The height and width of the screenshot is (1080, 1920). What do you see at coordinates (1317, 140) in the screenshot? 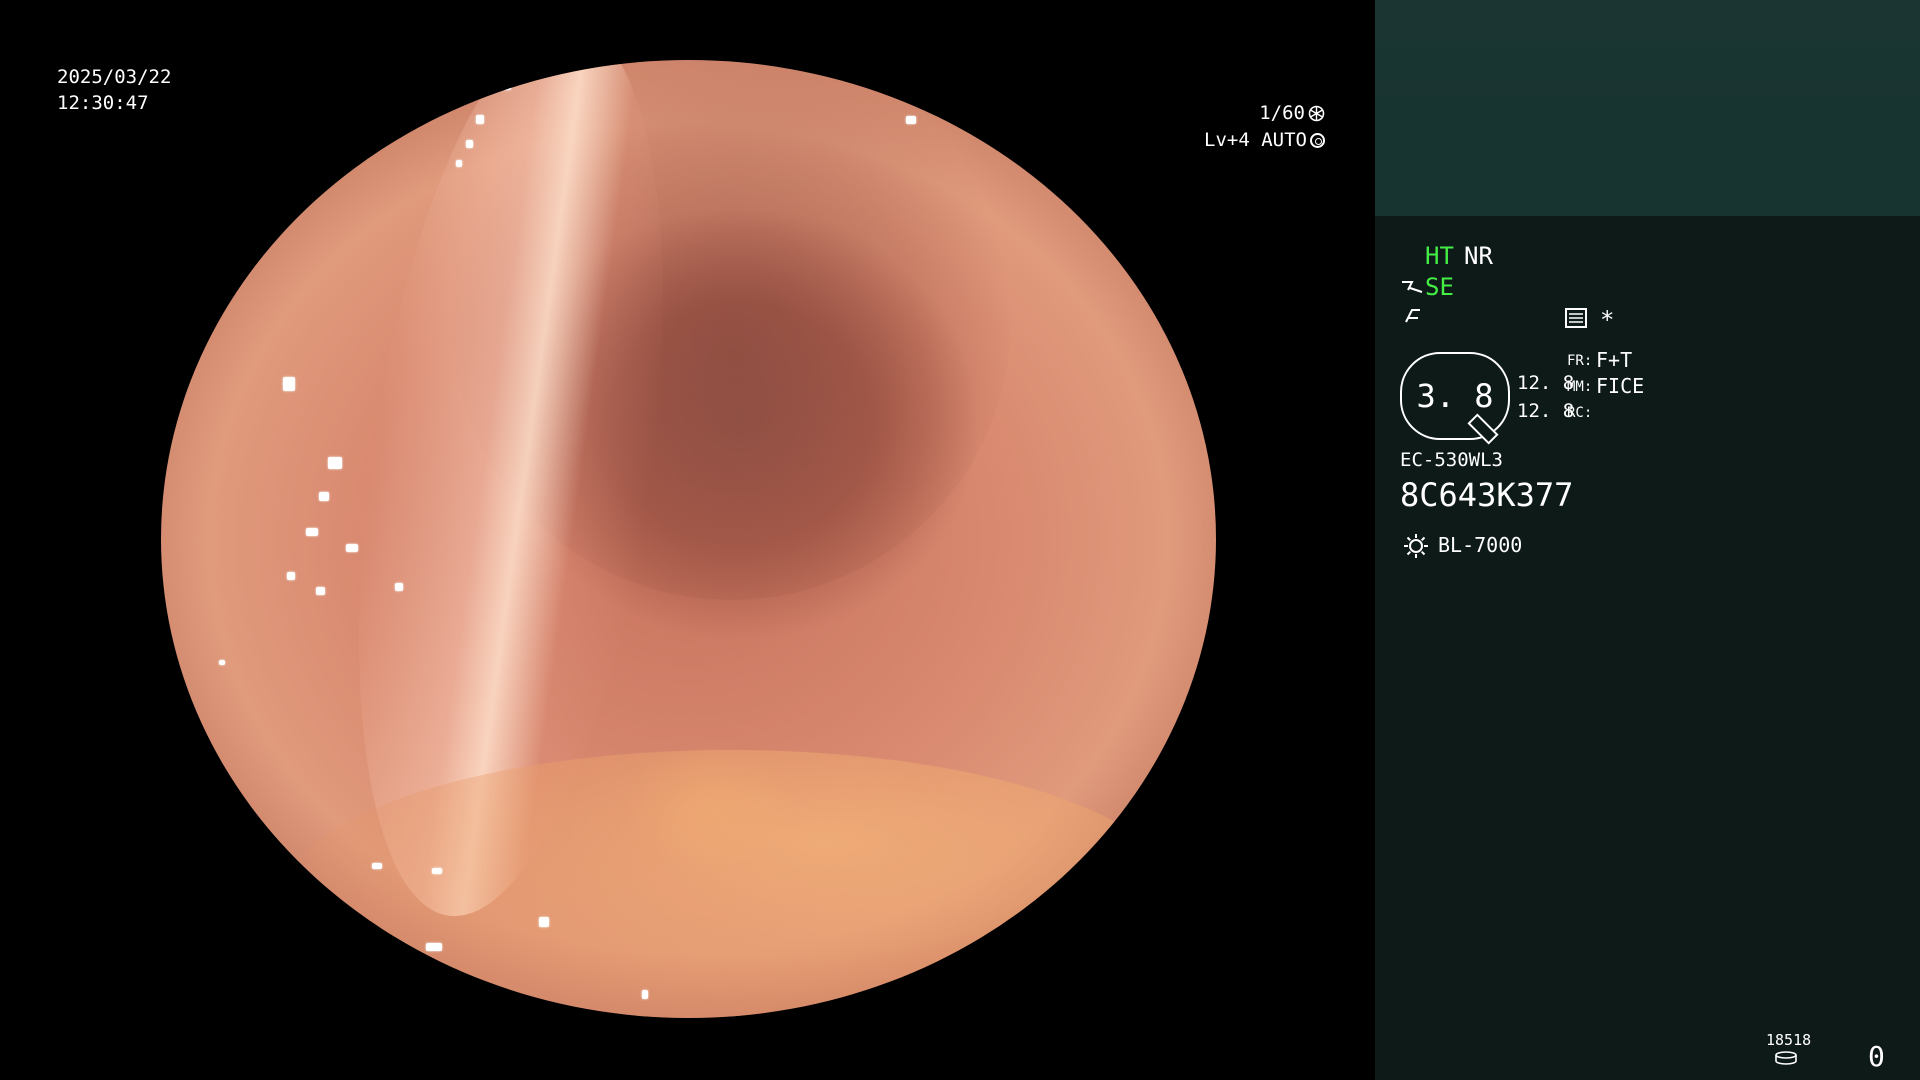
I see `auto-ring-icon` at bounding box center [1317, 140].